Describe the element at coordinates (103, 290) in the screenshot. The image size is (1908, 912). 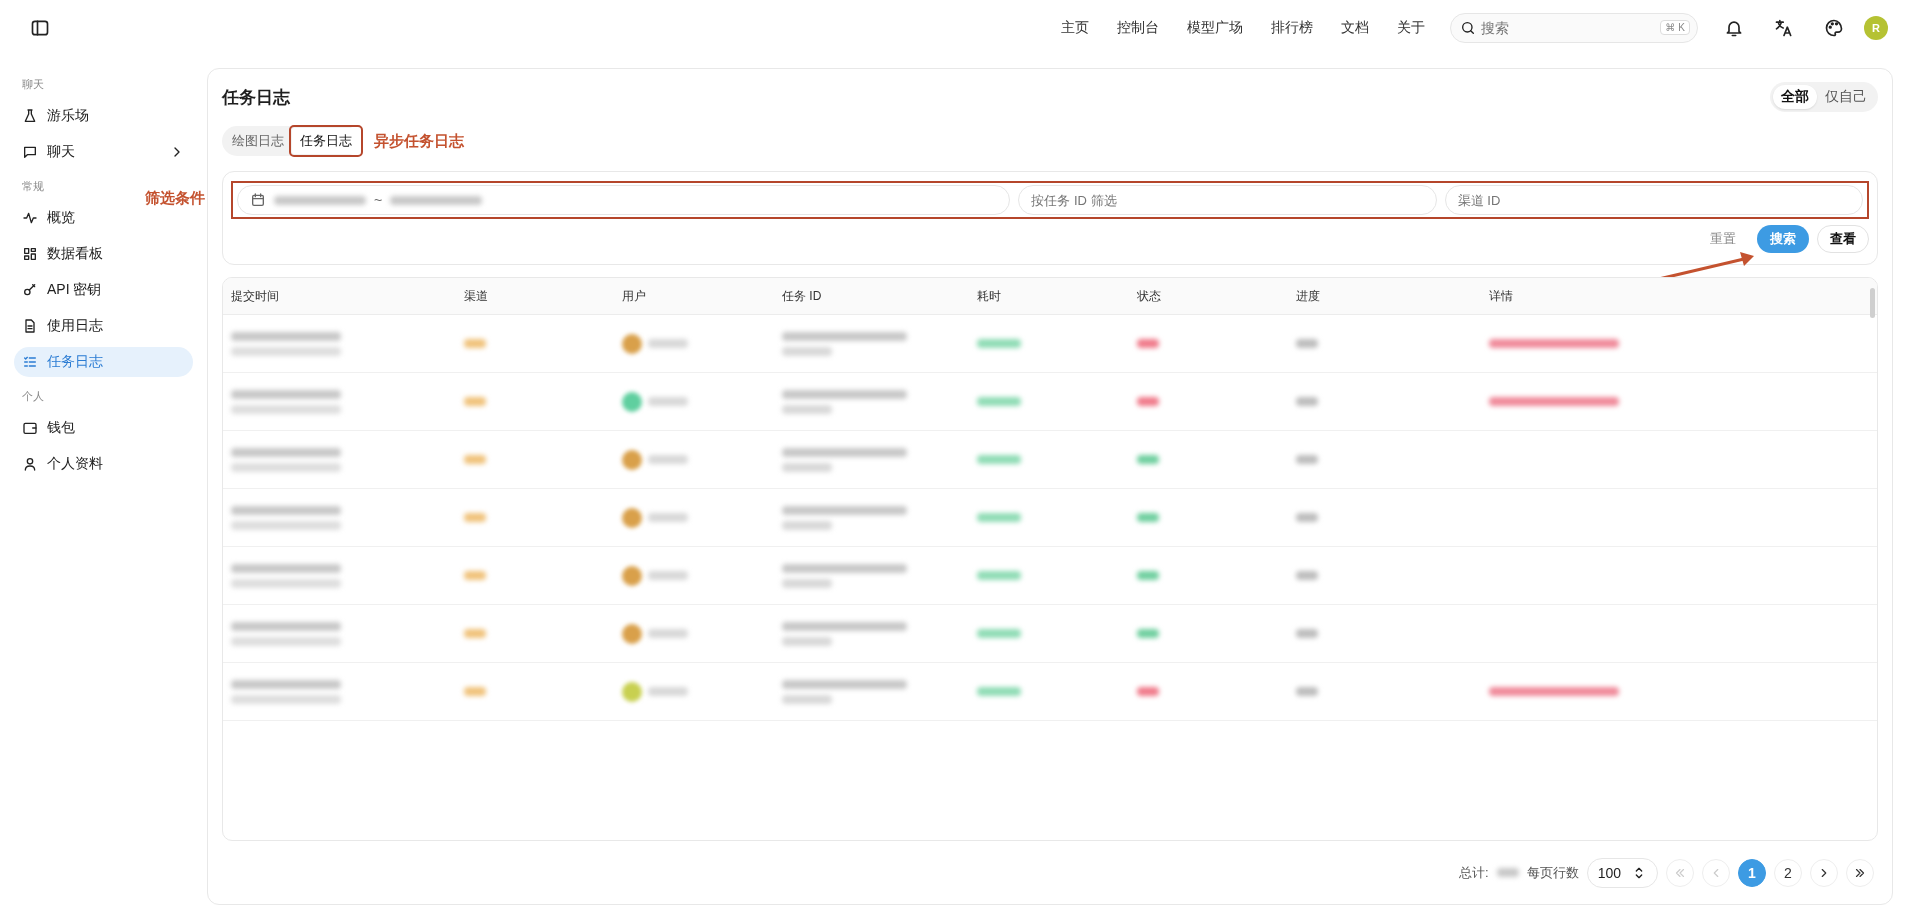
I see `sidebar-item: API 密钥` at that location.